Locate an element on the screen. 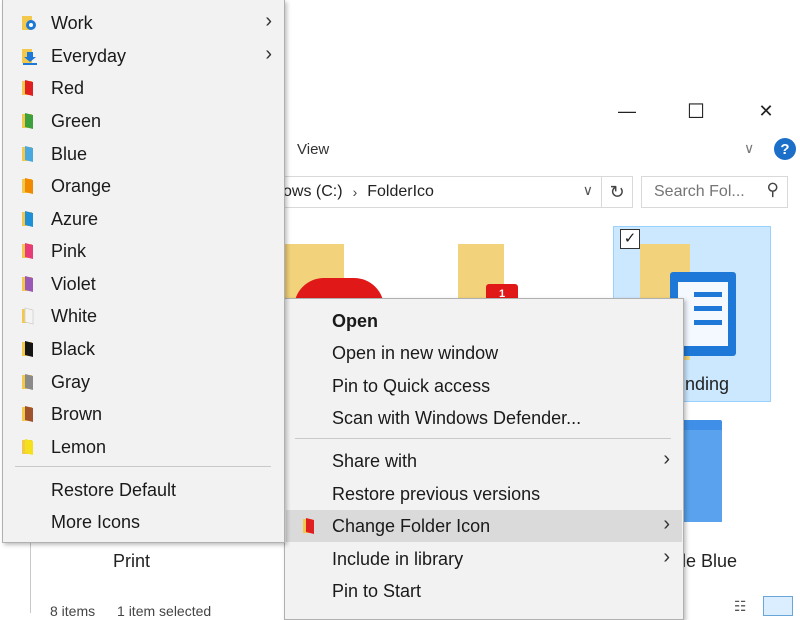 Image resolution: width=800 pixels, height=620 pixels. submenu-item-azure: Azure is located at coordinates (143, 219).